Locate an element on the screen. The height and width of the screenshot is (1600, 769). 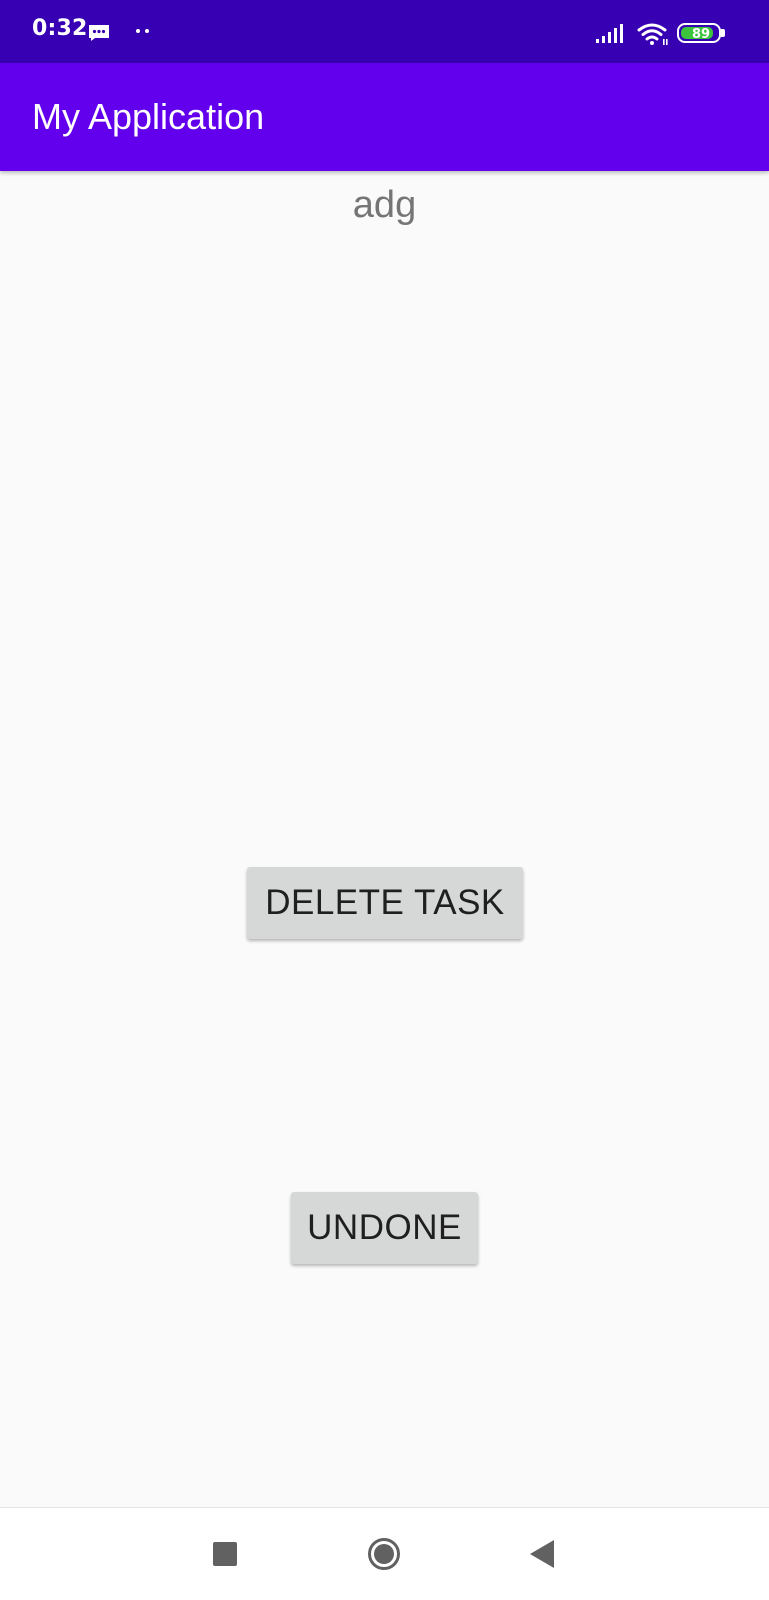
message-icon is located at coordinates (99, 33).